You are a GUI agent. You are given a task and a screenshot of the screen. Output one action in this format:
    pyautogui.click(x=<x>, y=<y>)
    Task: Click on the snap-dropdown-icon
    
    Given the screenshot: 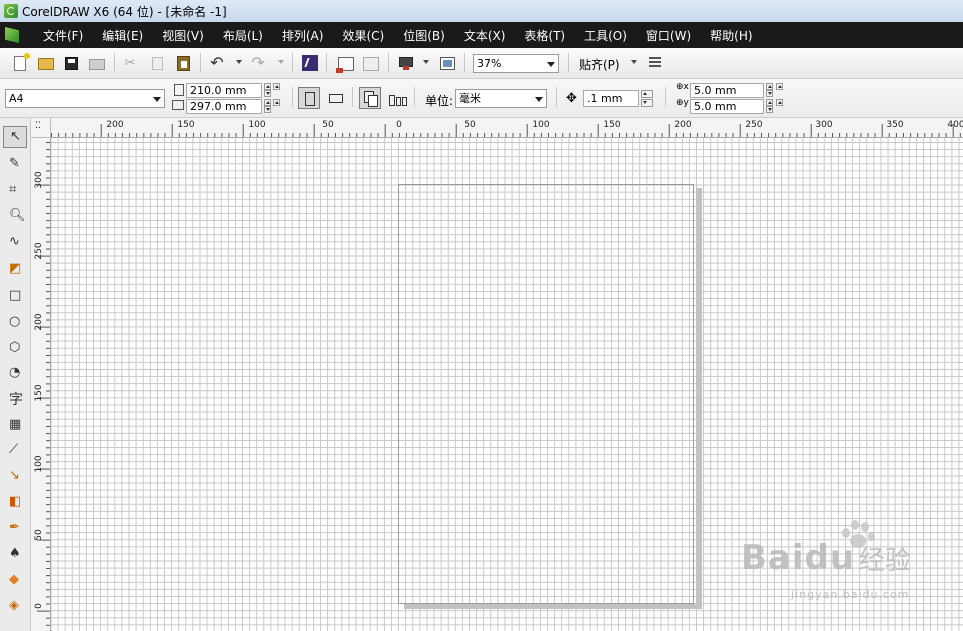 What is the action you would take?
    pyautogui.click(x=634, y=62)
    